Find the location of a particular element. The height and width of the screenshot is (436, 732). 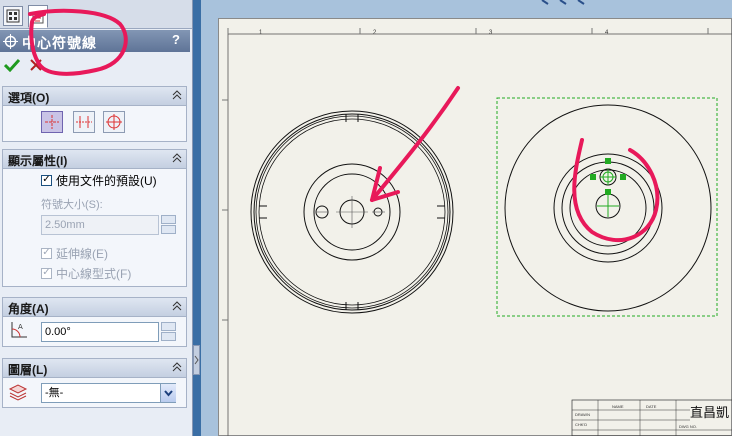

ruler-number: 4 is located at coordinates (607, 33).